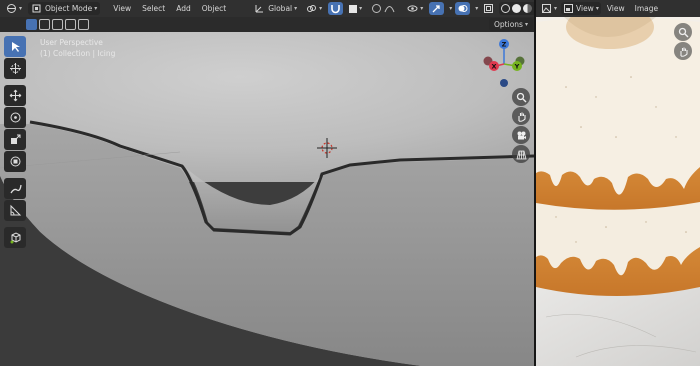 This screenshot has height=366, width=700. I want to click on tool-measure, so click(15, 210).